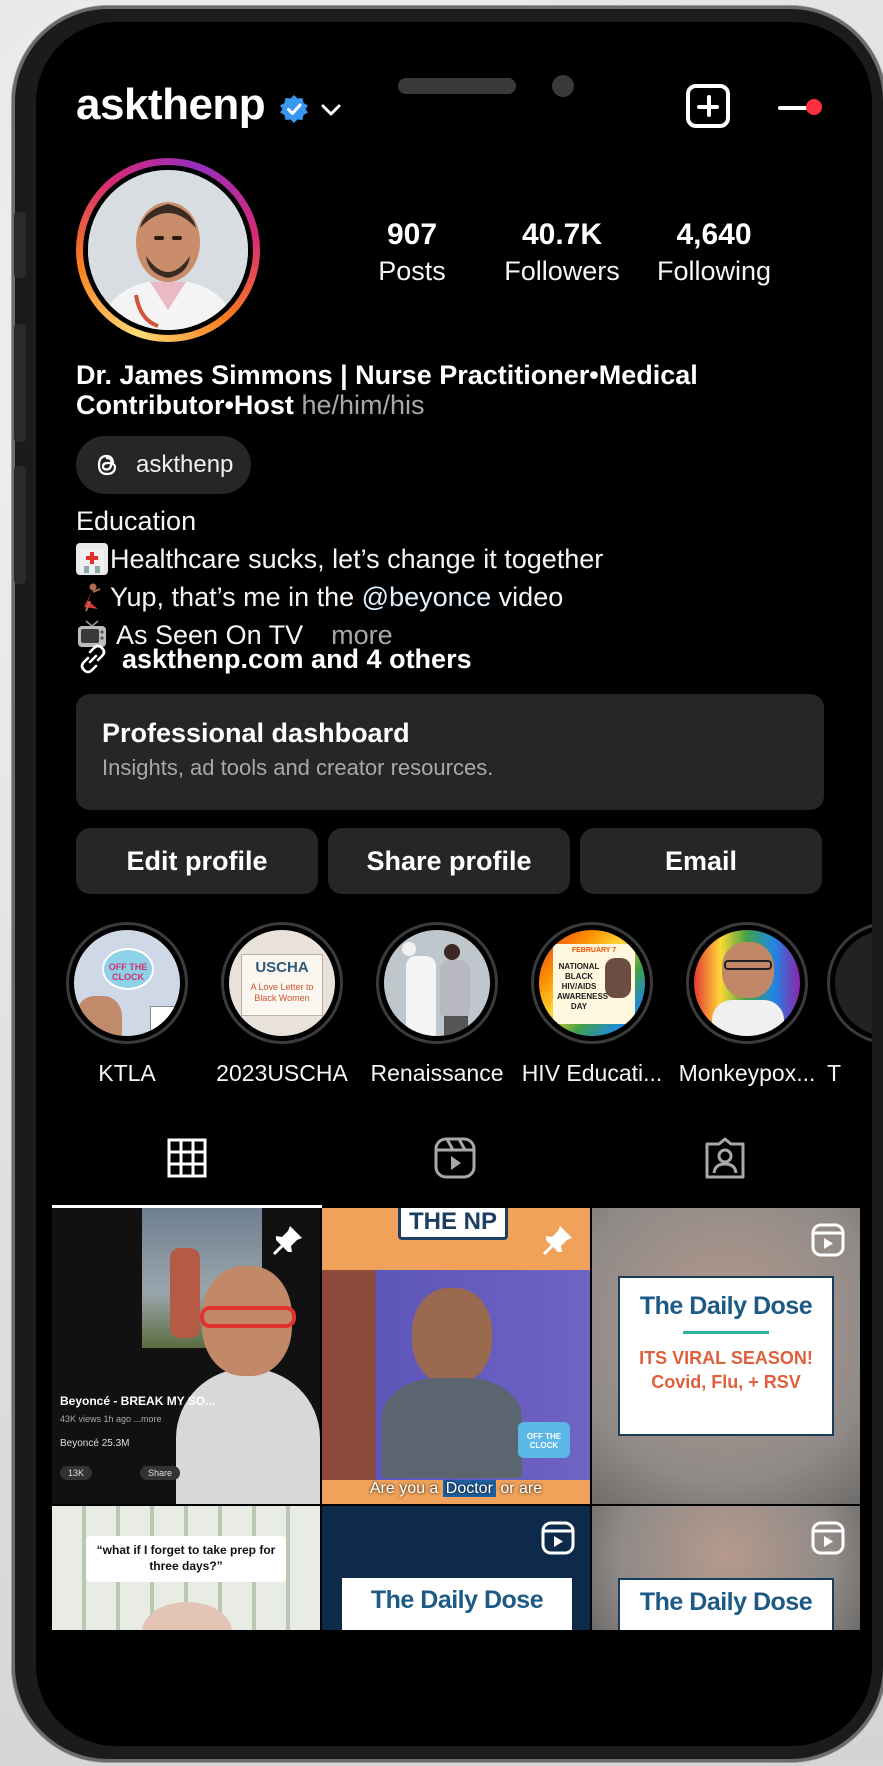 The image size is (883, 1766). Describe the element at coordinates (412, 252) in the screenshot. I see `stat-posts: 907 Posts` at that location.